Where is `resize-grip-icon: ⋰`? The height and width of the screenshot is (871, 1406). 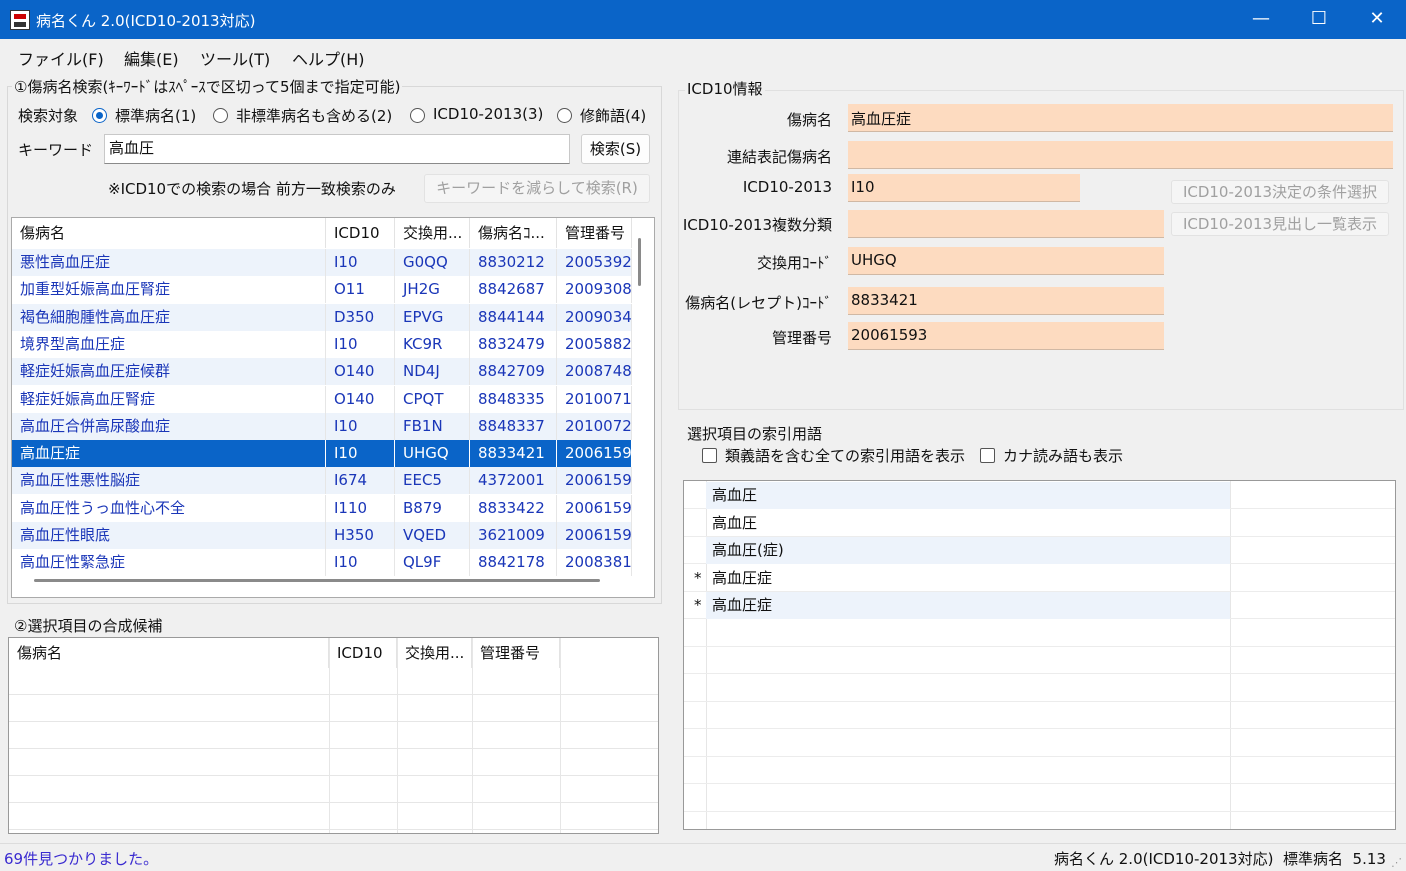 resize-grip-icon: ⋰ is located at coordinates (1396, 862).